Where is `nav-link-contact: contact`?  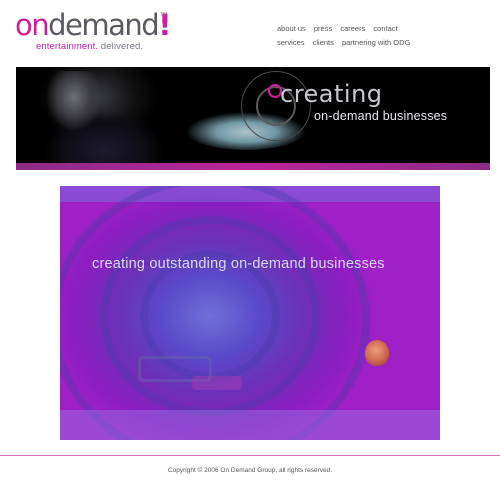
nav-link-contact: contact is located at coordinates (385, 28).